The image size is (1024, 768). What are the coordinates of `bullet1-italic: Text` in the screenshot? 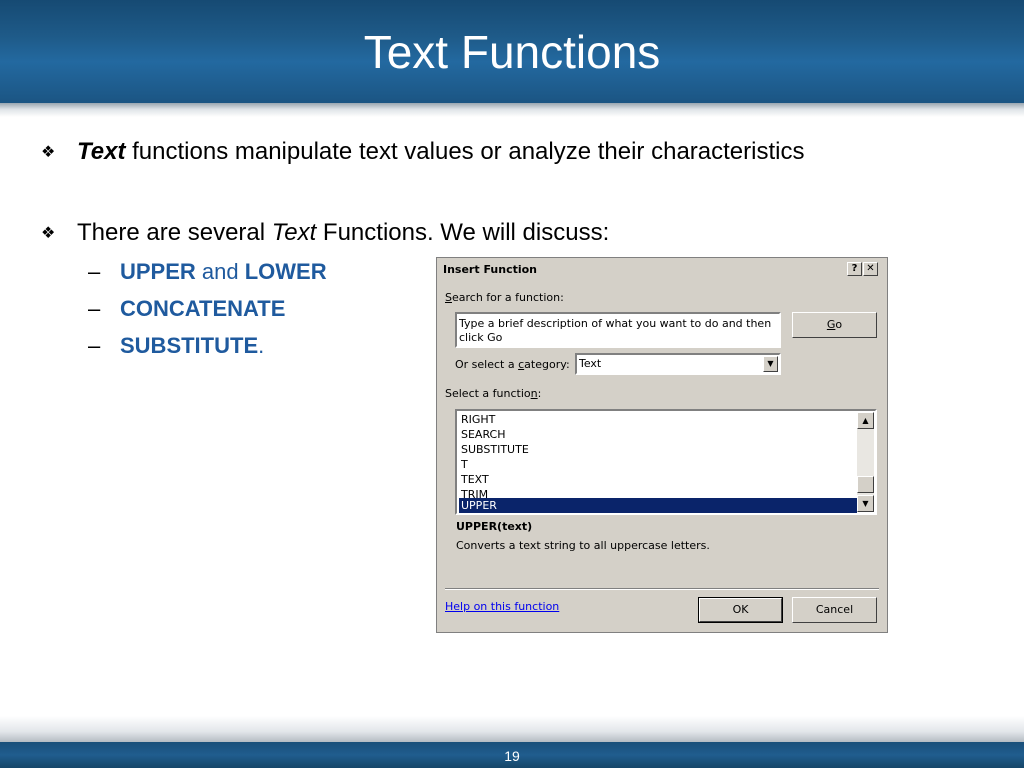 It's located at (101, 151).